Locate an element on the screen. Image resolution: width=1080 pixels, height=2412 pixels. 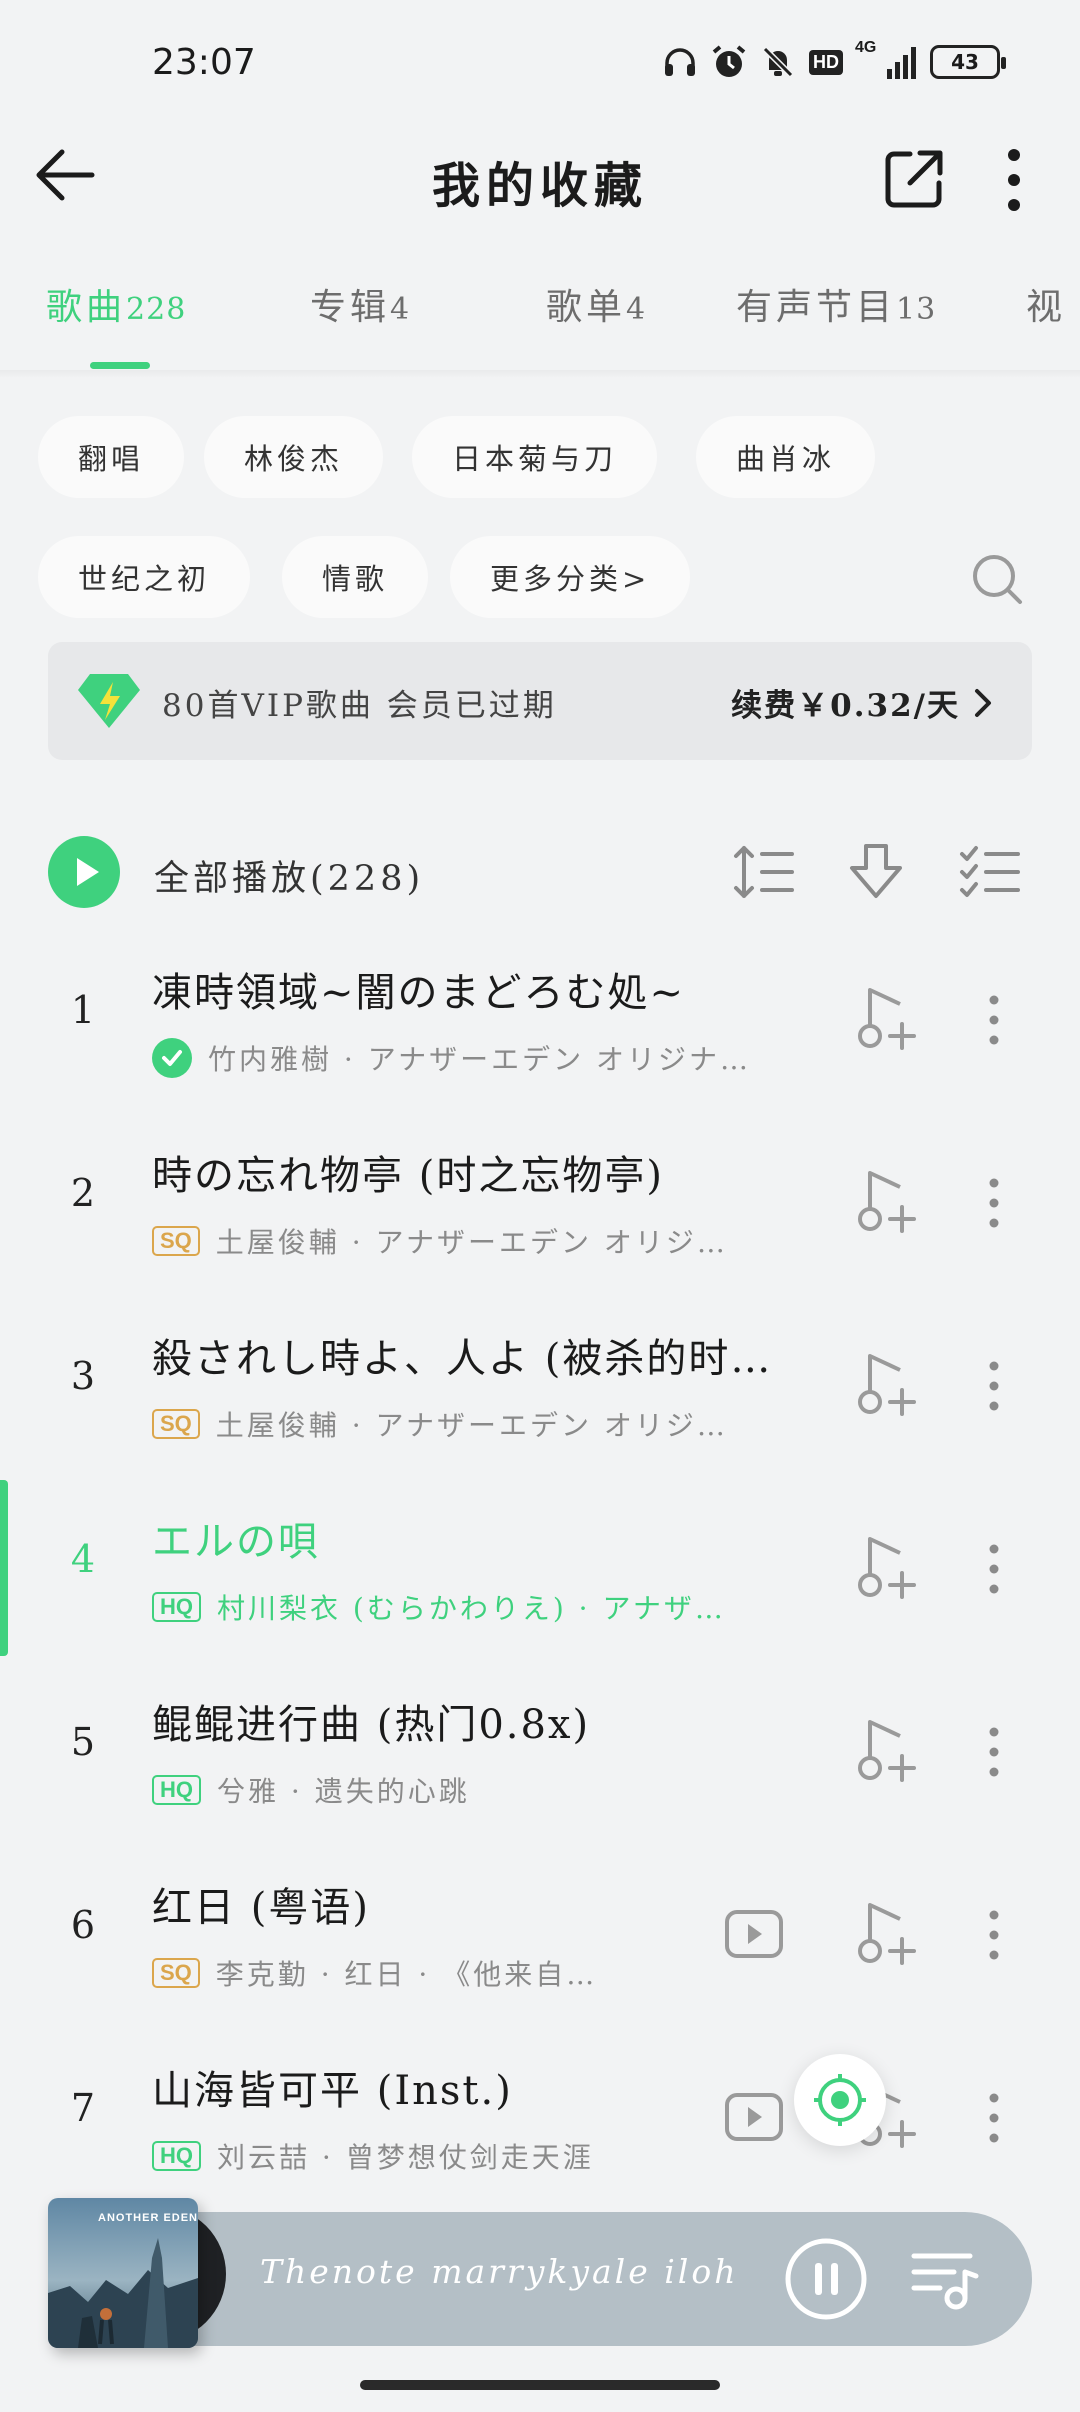
tab-count: 13 is located at coordinates (916, 309).